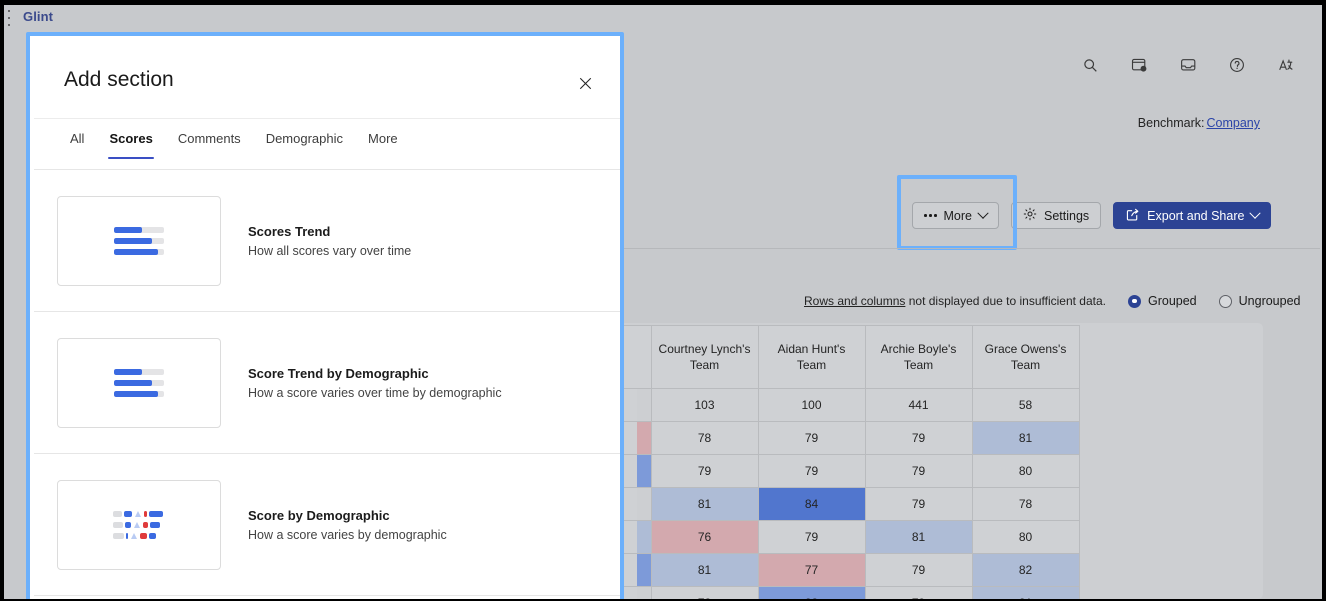  I want to click on tab-all: All, so click(77, 139).